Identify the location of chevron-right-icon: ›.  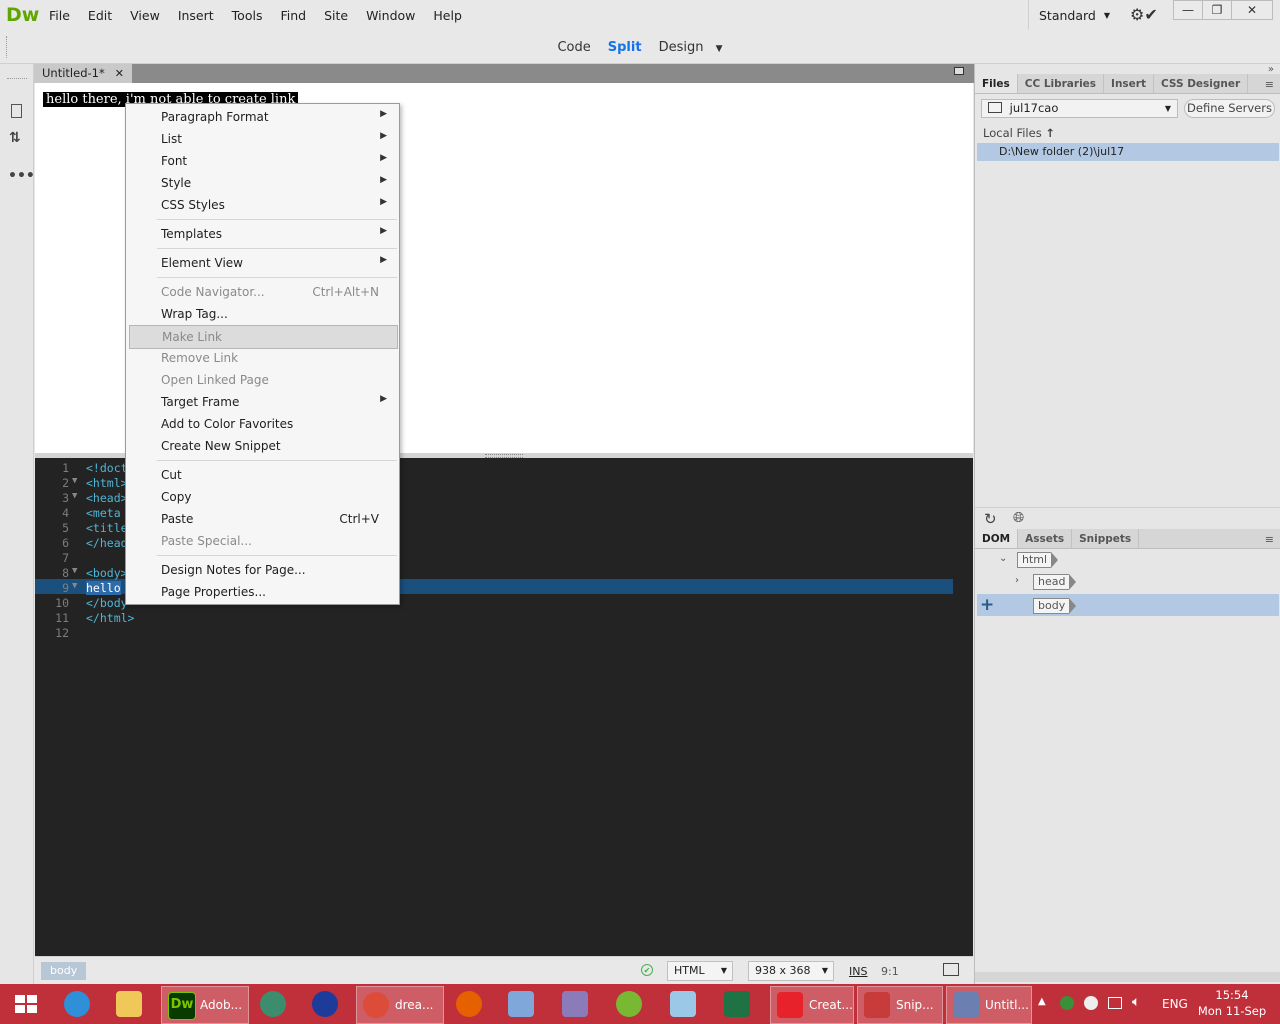
(1017, 580).